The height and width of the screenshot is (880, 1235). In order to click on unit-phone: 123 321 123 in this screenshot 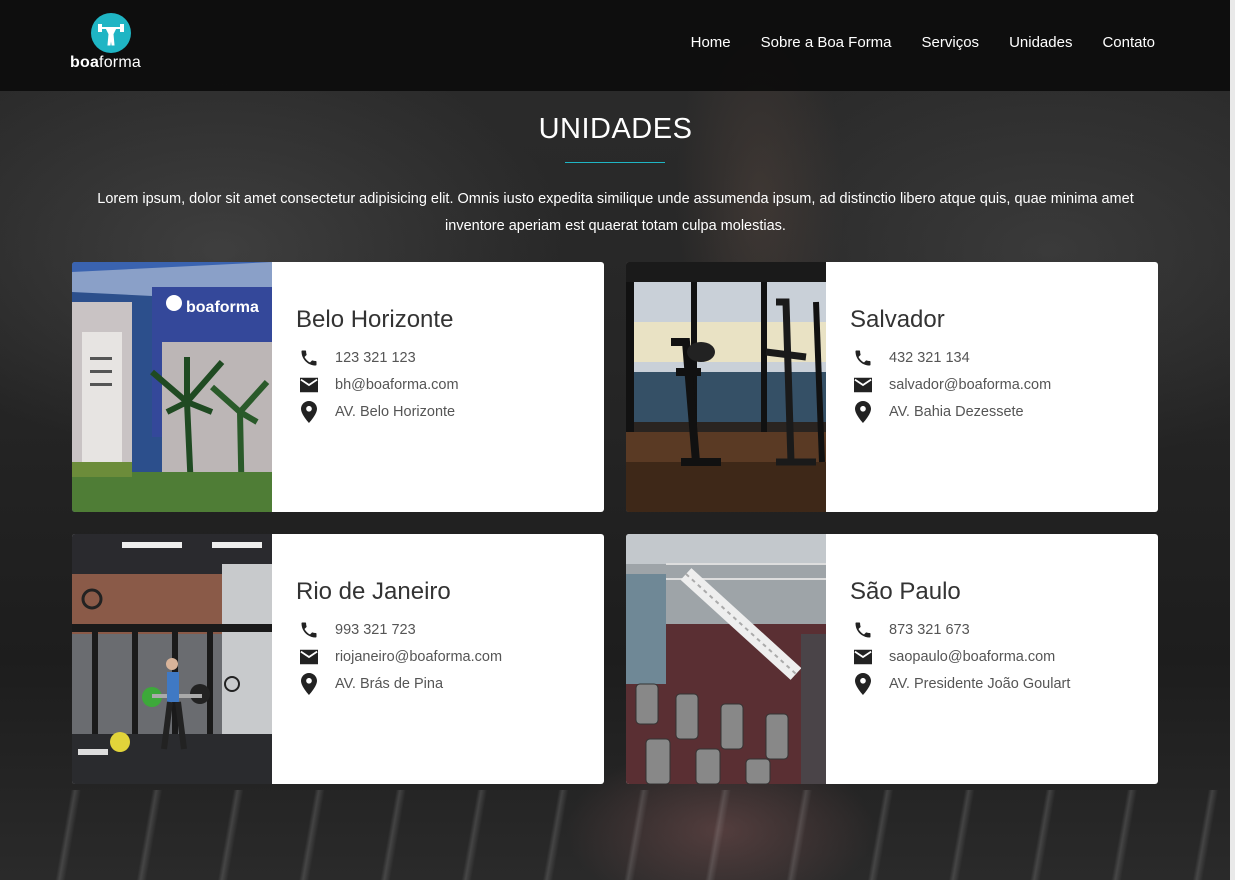, I will do `click(375, 358)`.